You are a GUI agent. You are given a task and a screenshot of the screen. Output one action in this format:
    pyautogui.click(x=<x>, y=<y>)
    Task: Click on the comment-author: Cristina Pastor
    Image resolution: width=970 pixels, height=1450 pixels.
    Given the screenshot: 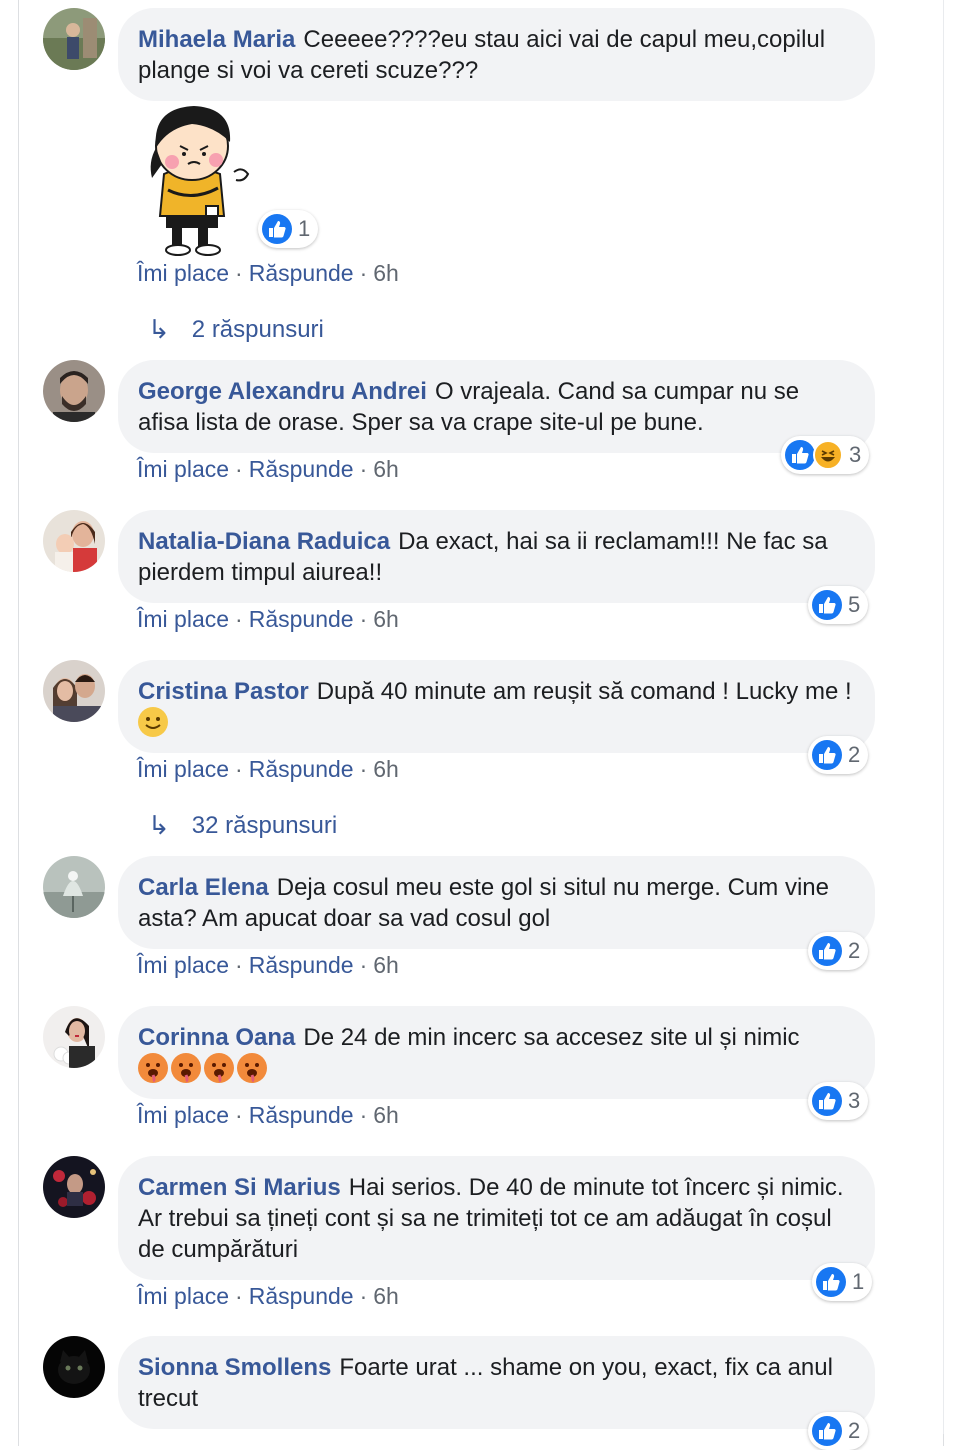 What is the action you would take?
    pyautogui.click(x=223, y=691)
    